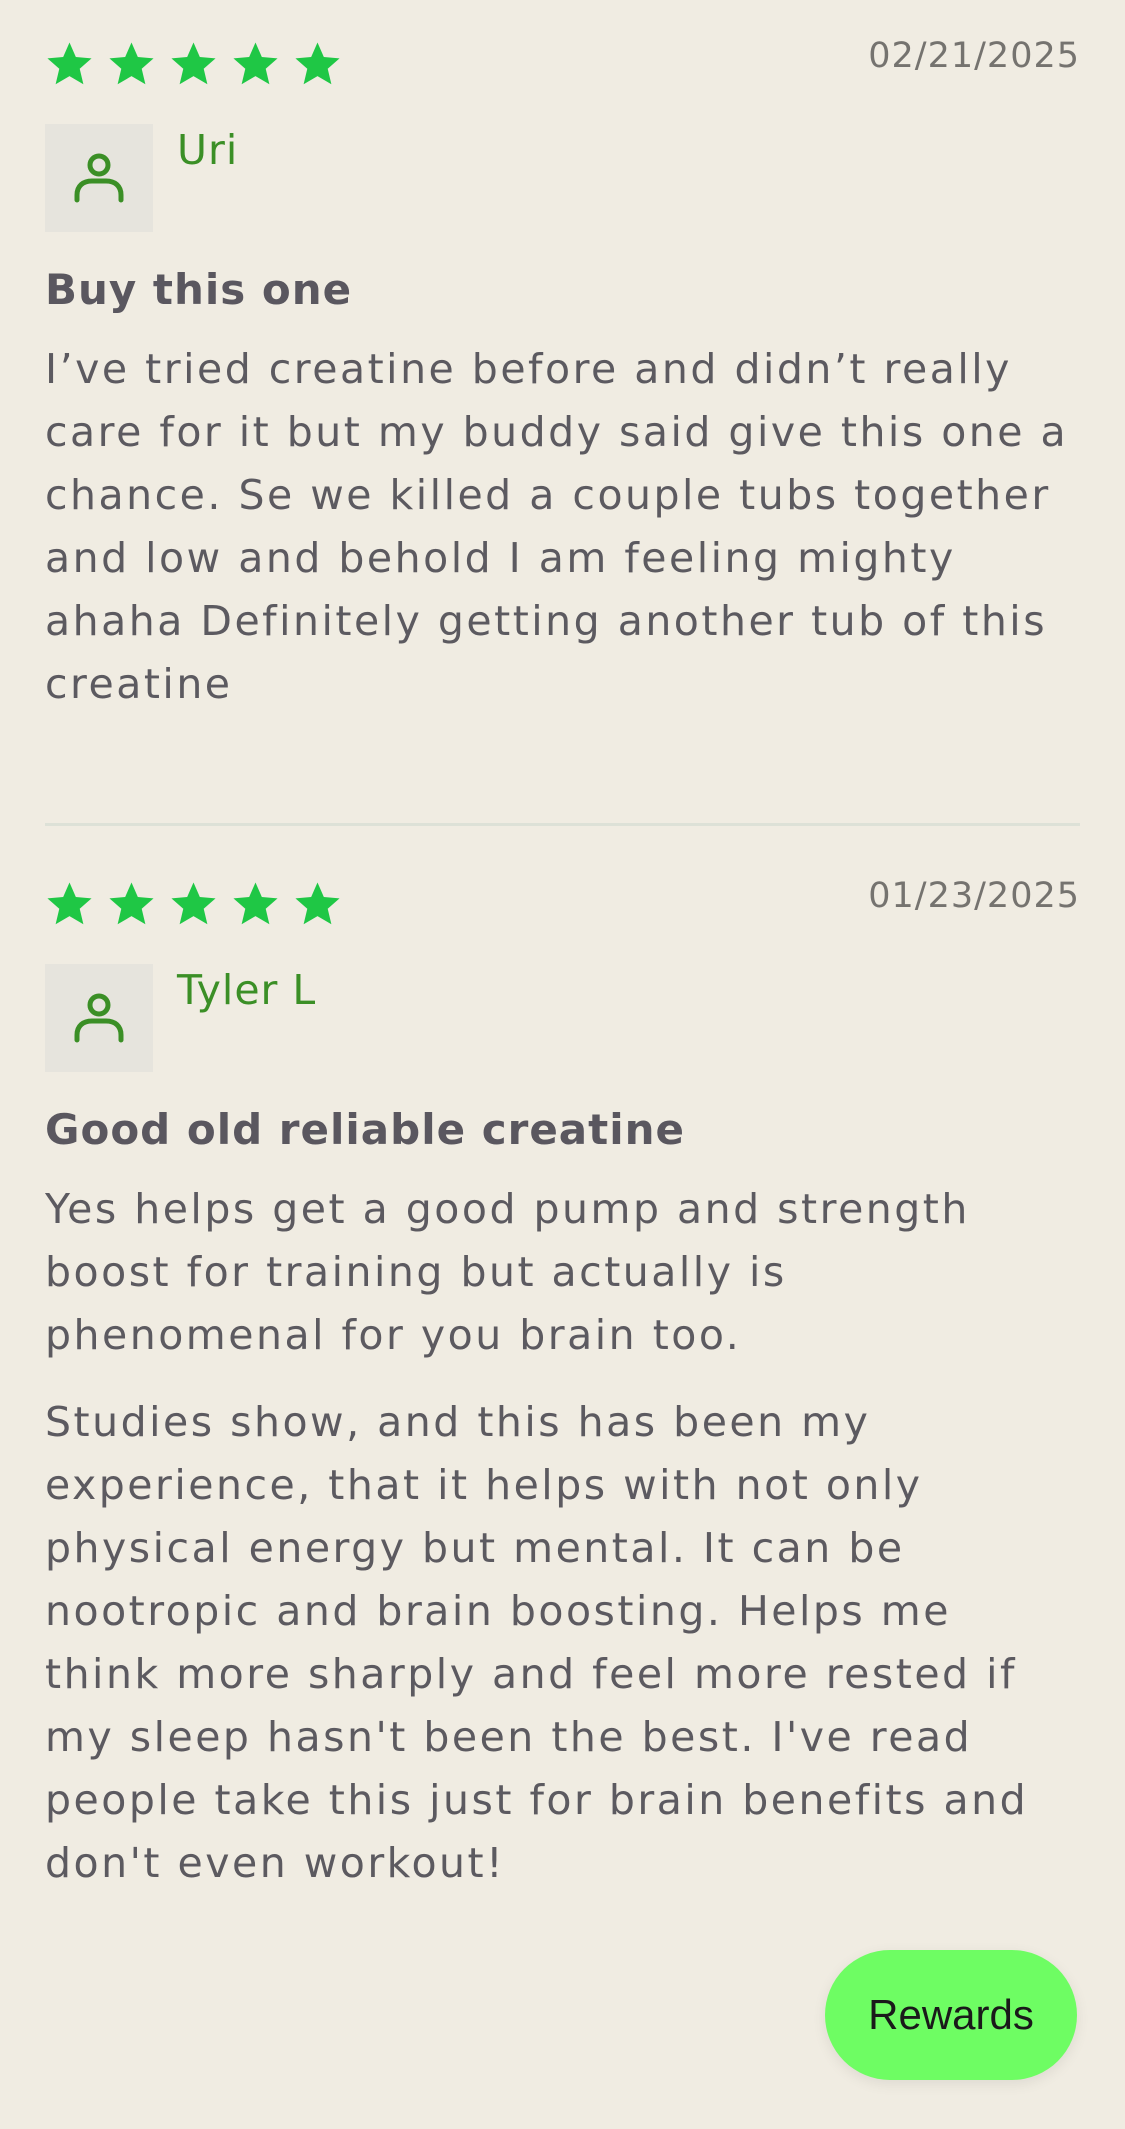  I want to click on review-title: Good old reliable creatine, so click(365, 1129).